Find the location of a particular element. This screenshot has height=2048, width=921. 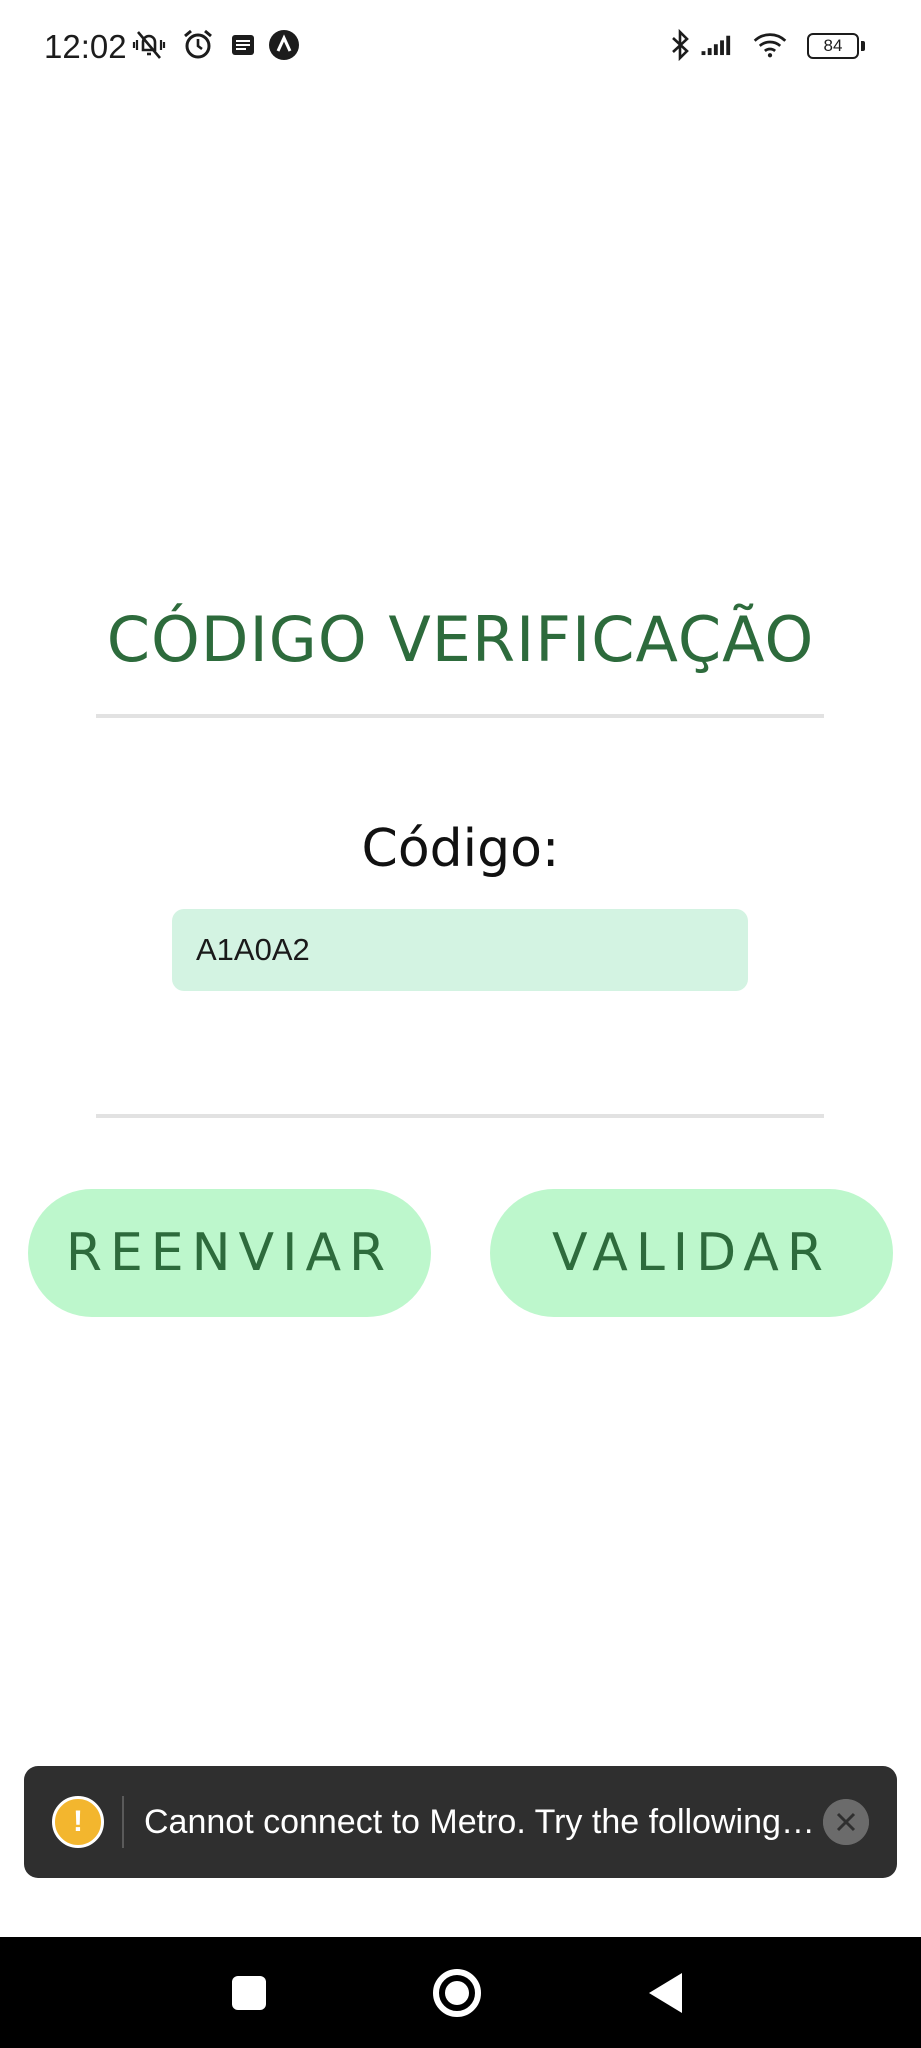

battery-tip is located at coordinates (863, 46).